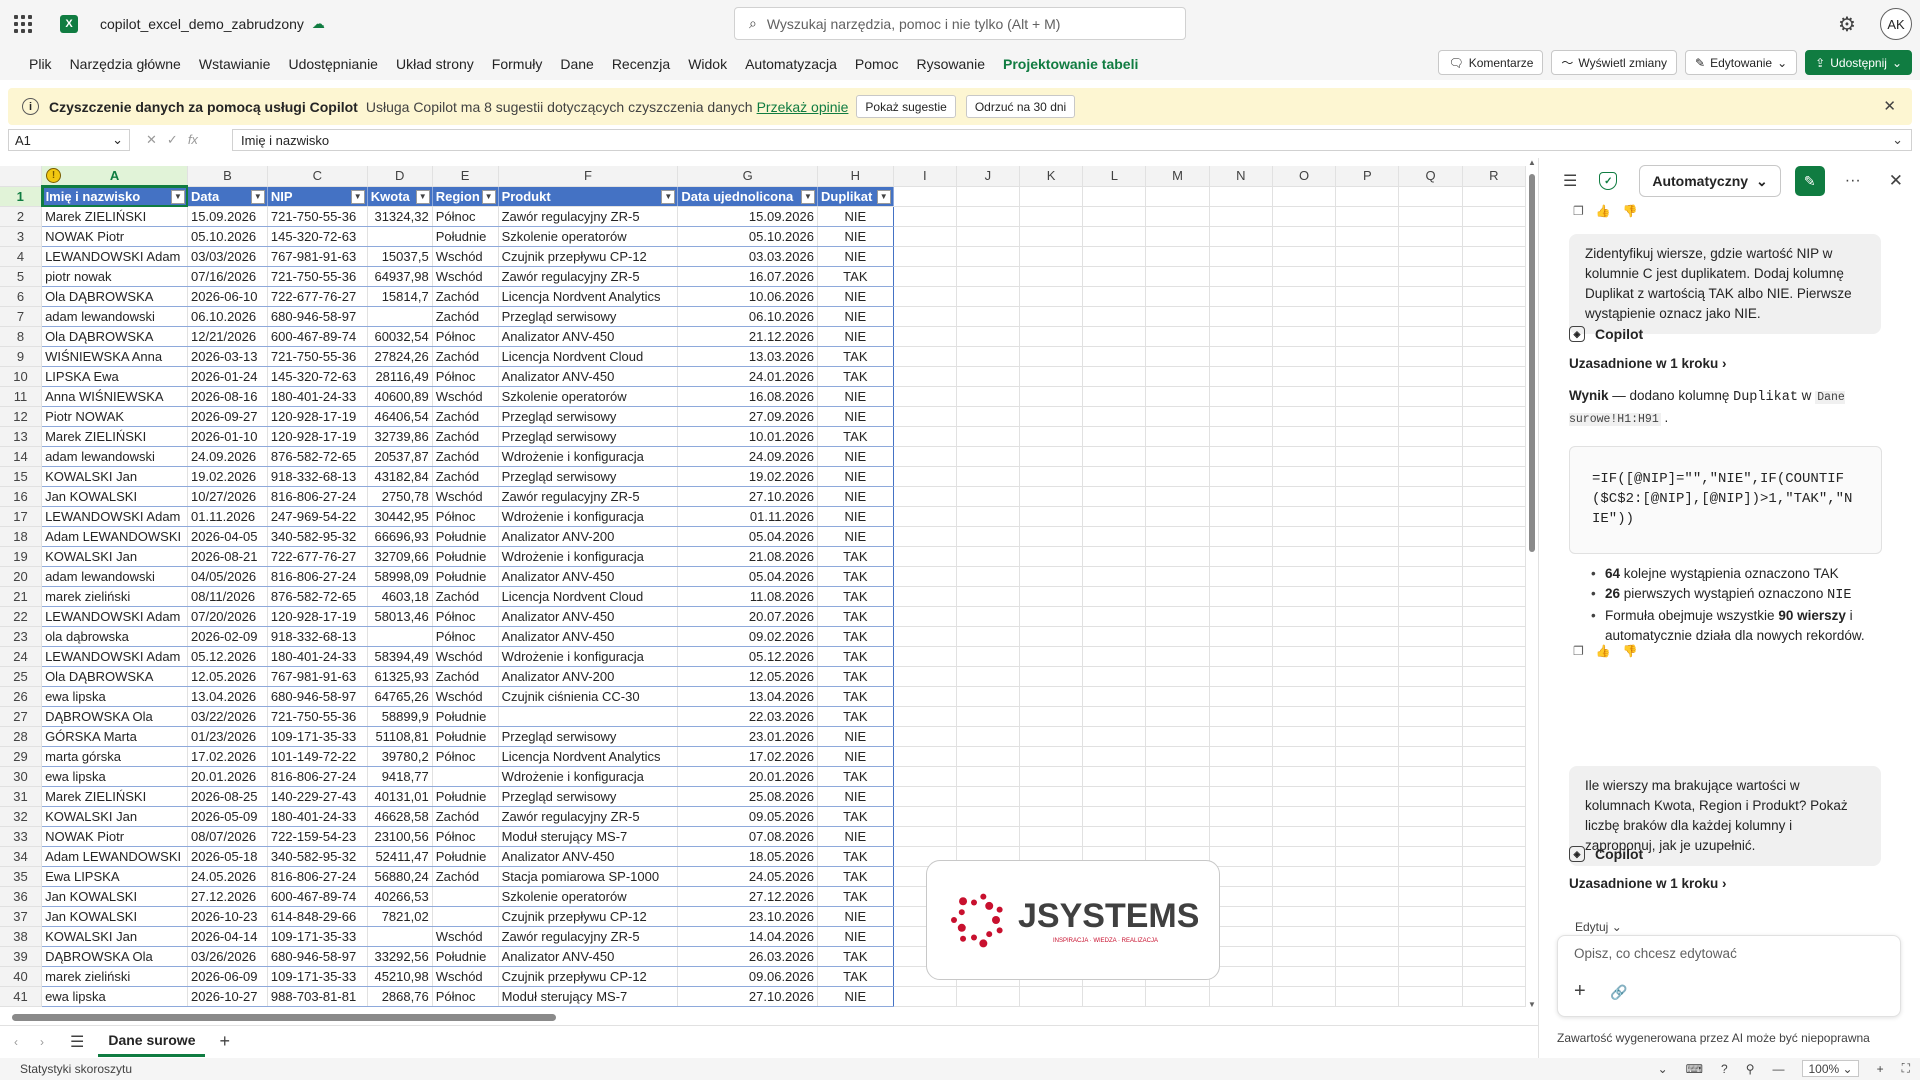 This screenshot has width=1920, height=1080. I want to click on cell: 145-320-72-63, so click(317, 376).